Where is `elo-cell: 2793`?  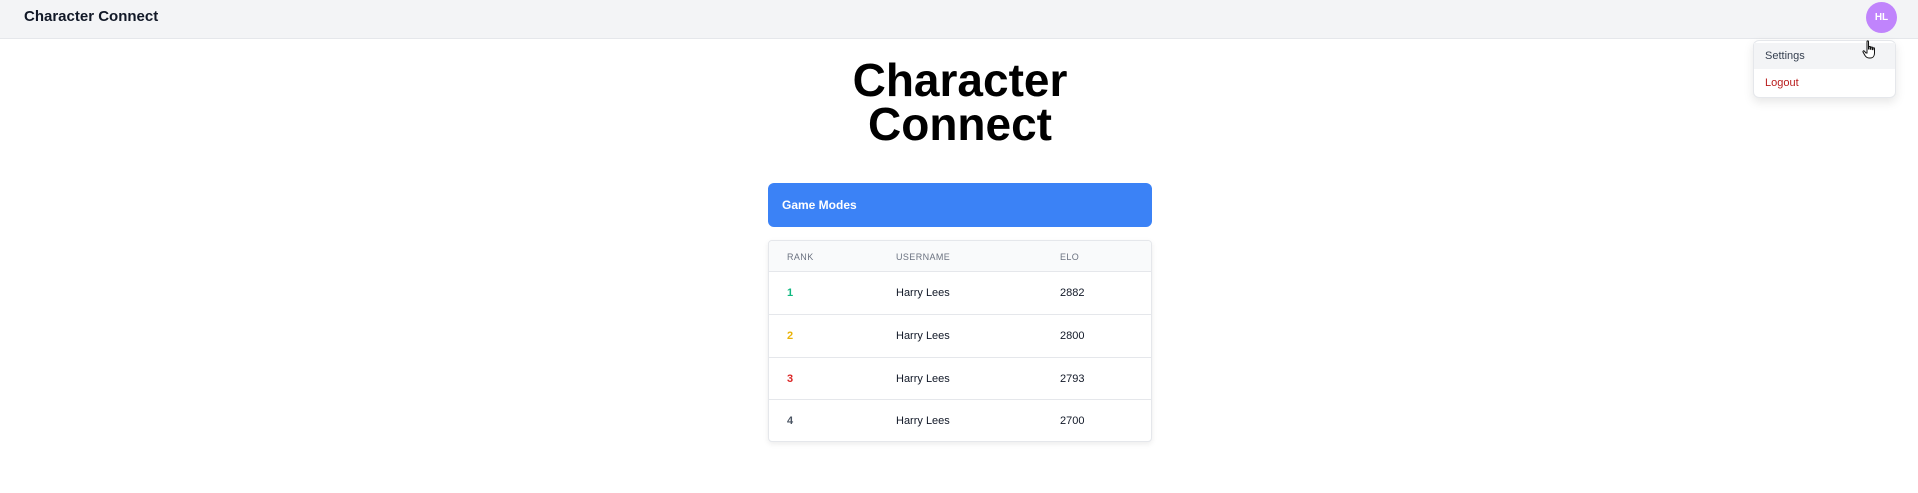 elo-cell: 2793 is located at coordinates (1072, 378).